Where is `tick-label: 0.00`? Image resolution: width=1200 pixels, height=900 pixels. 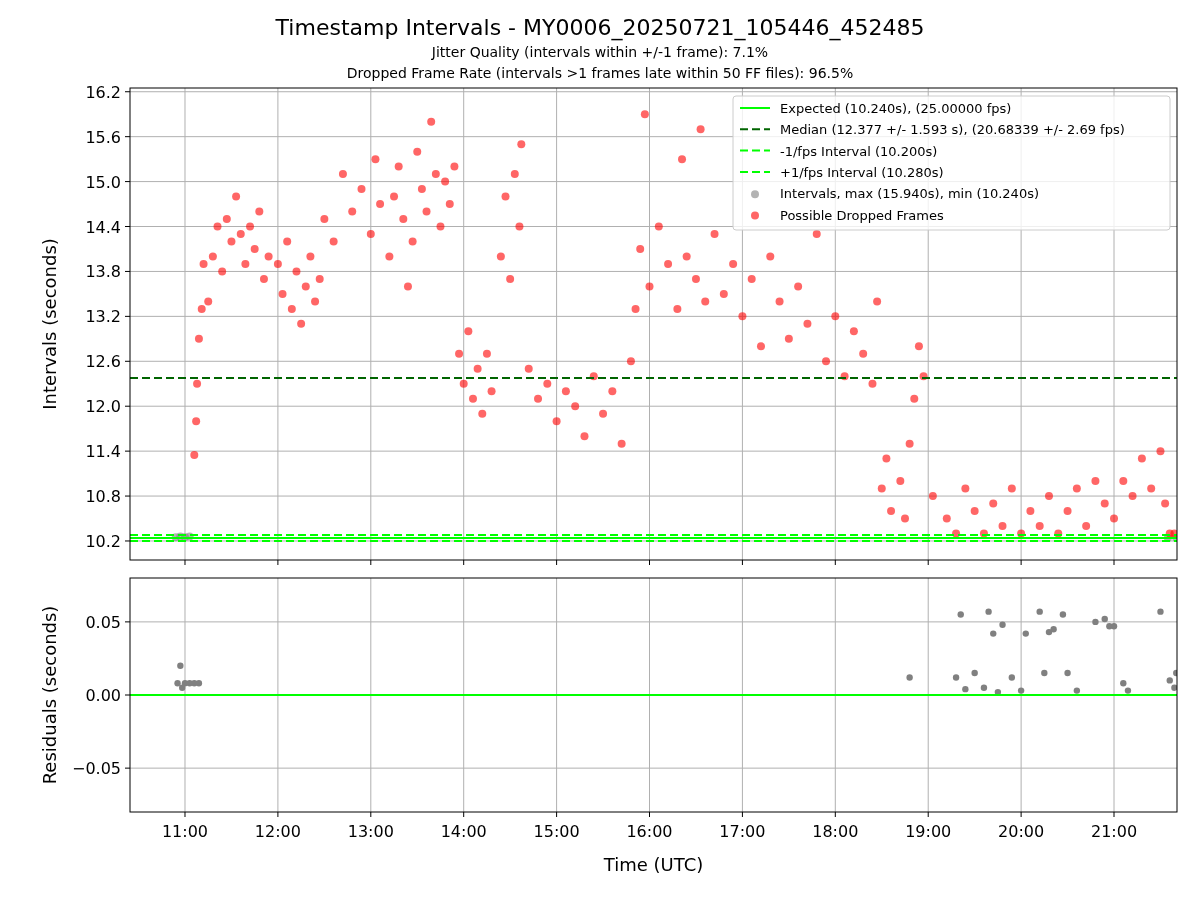
tick-label: 0.00 is located at coordinates (103, 695).